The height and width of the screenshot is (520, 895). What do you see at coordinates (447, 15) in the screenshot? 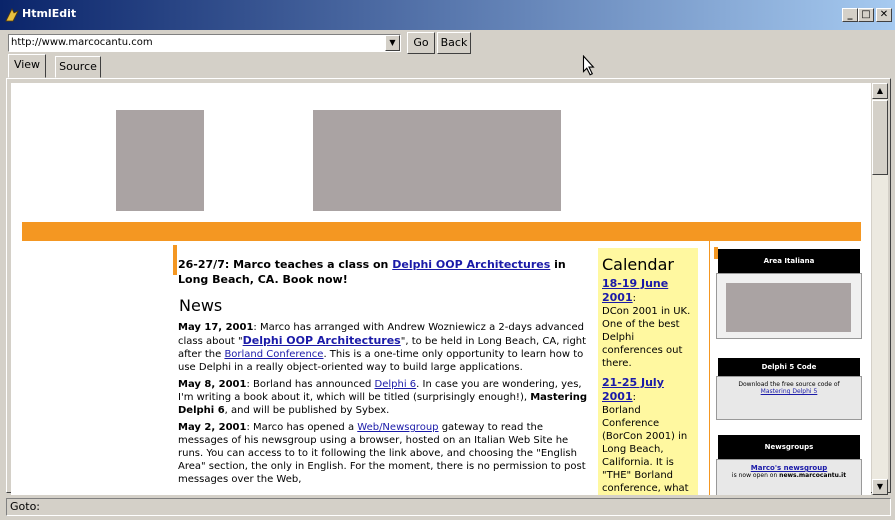
I see `title-bar` at bounding box center [447, 15].